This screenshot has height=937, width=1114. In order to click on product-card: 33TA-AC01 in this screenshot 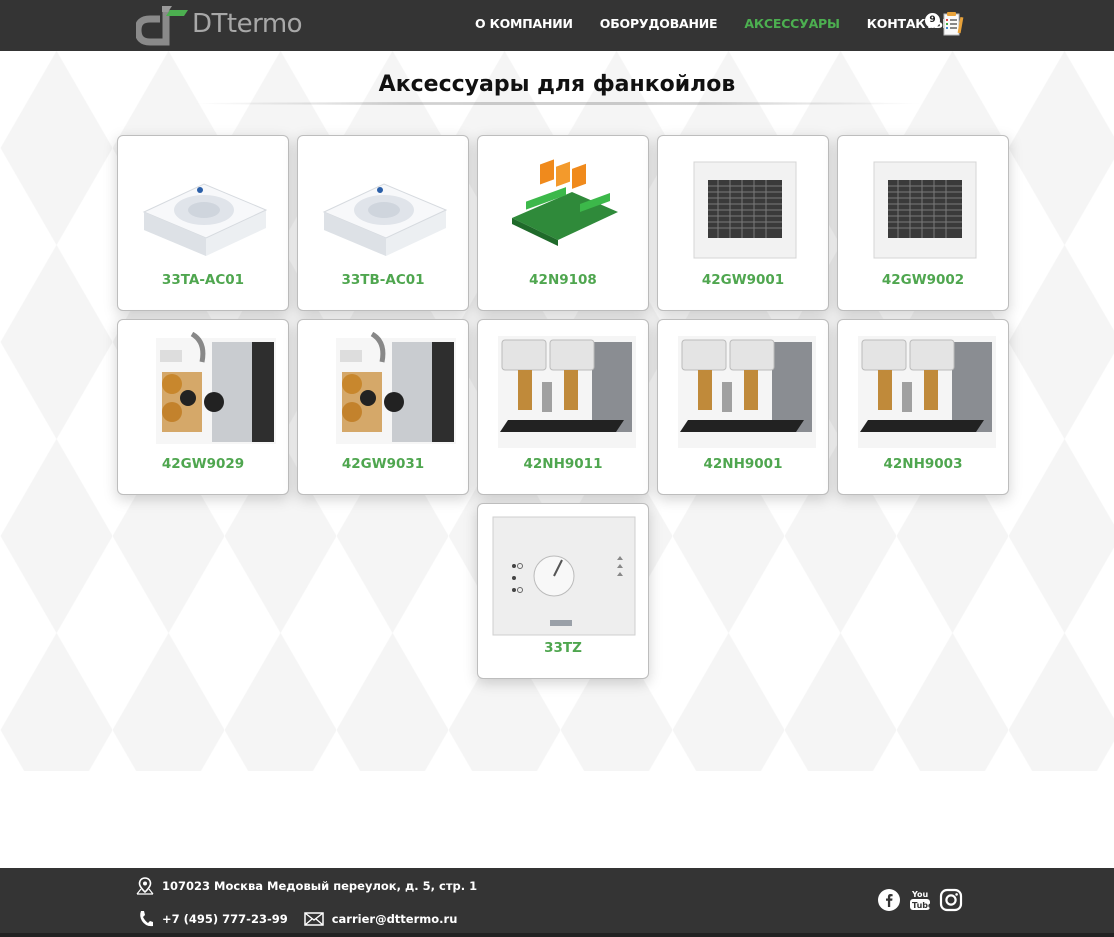, I will do `click(203, 223)`.